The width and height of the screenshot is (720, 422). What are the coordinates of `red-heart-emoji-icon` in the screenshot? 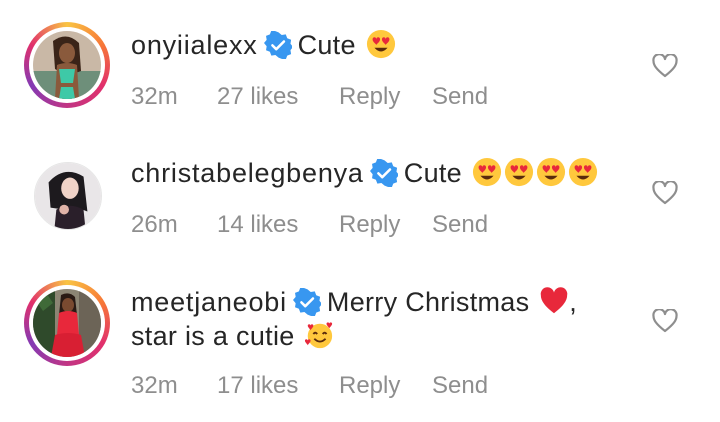 It's located at (554, 300).